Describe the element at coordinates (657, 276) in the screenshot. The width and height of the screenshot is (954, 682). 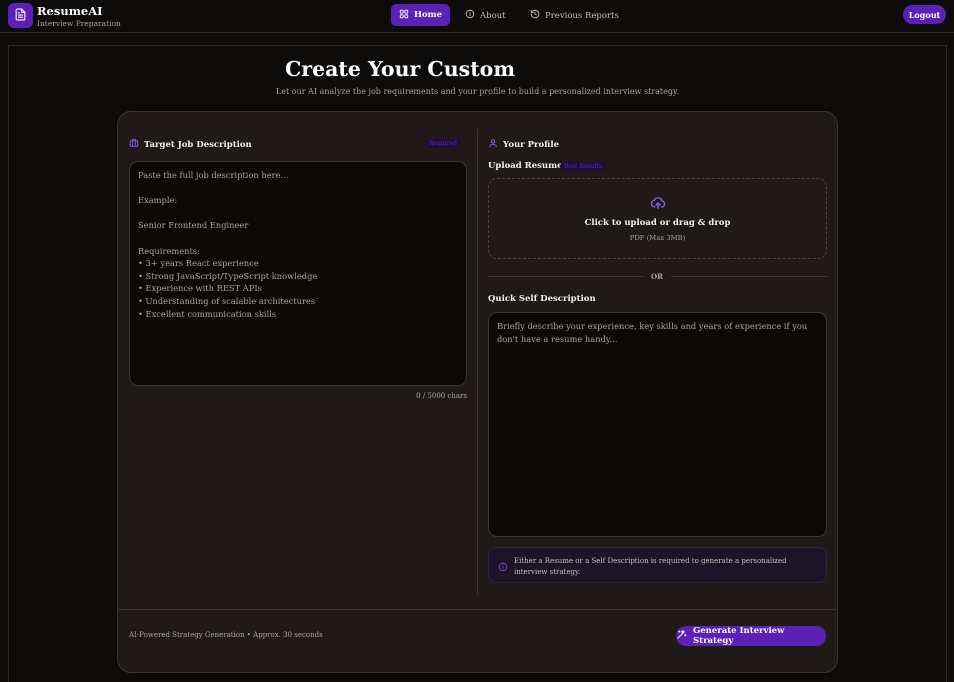
I see `or-label: OR` at that location.